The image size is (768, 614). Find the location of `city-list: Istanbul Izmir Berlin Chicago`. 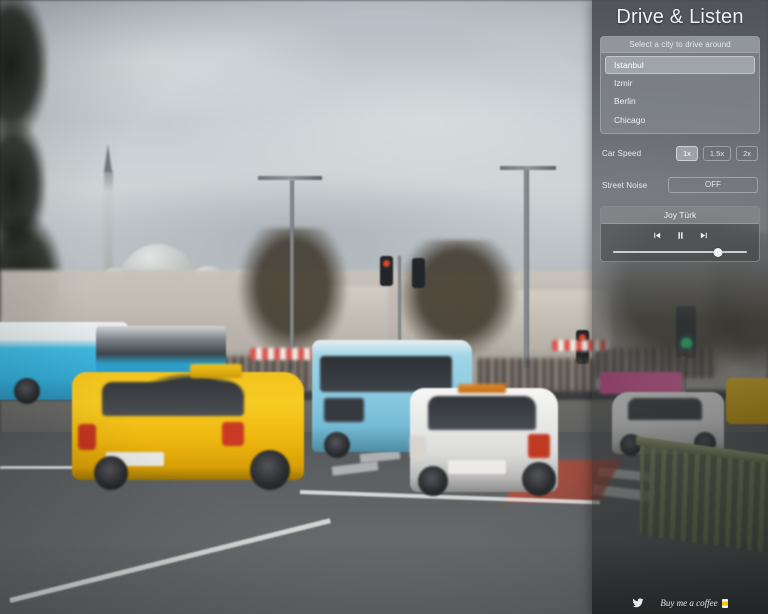

city-list: Istanbul Izmir Berlin Chicago is located at coordinates (680, 93).